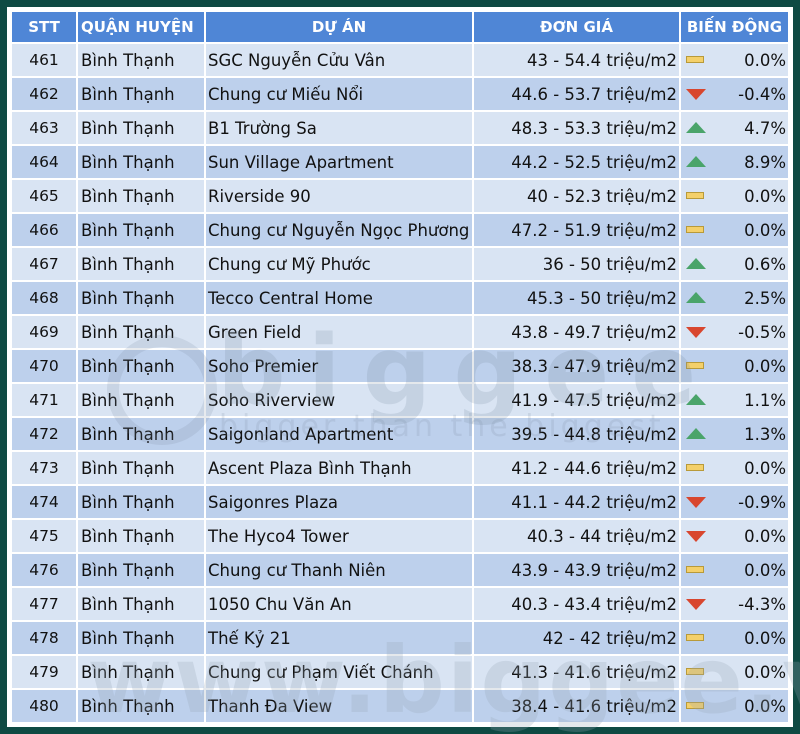 This screenshot has height=734, width=800. I want to click on row-stt: 466, so click(44, 230).